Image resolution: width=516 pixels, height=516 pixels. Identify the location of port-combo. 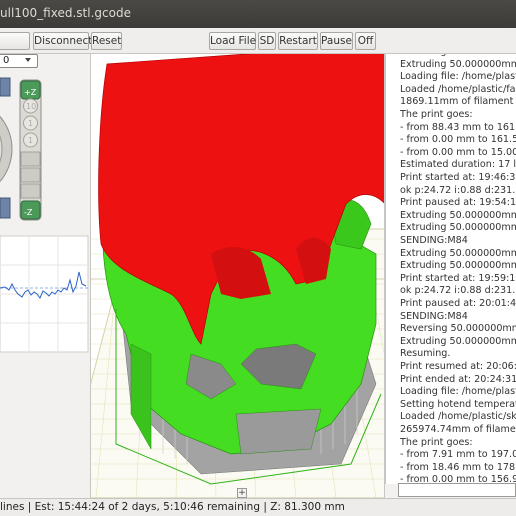
(15, 41).